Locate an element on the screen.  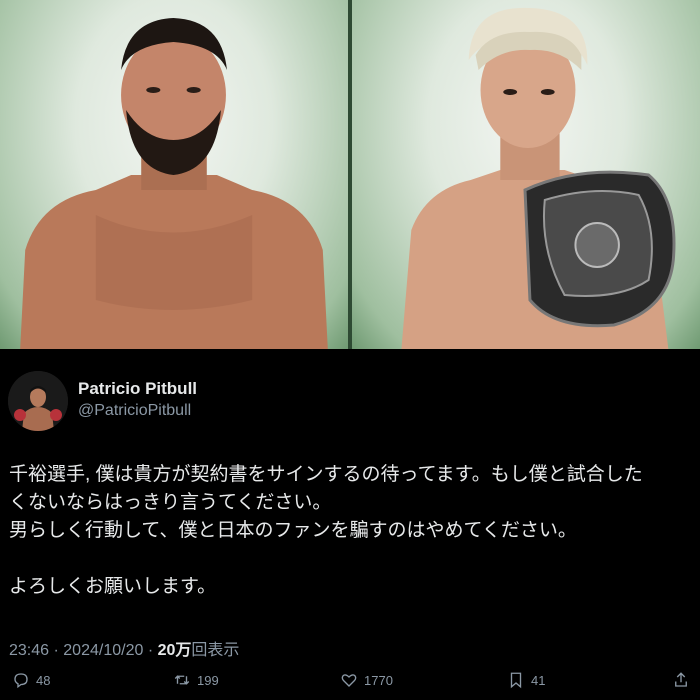
avatar is located at coordinates (38, 401).